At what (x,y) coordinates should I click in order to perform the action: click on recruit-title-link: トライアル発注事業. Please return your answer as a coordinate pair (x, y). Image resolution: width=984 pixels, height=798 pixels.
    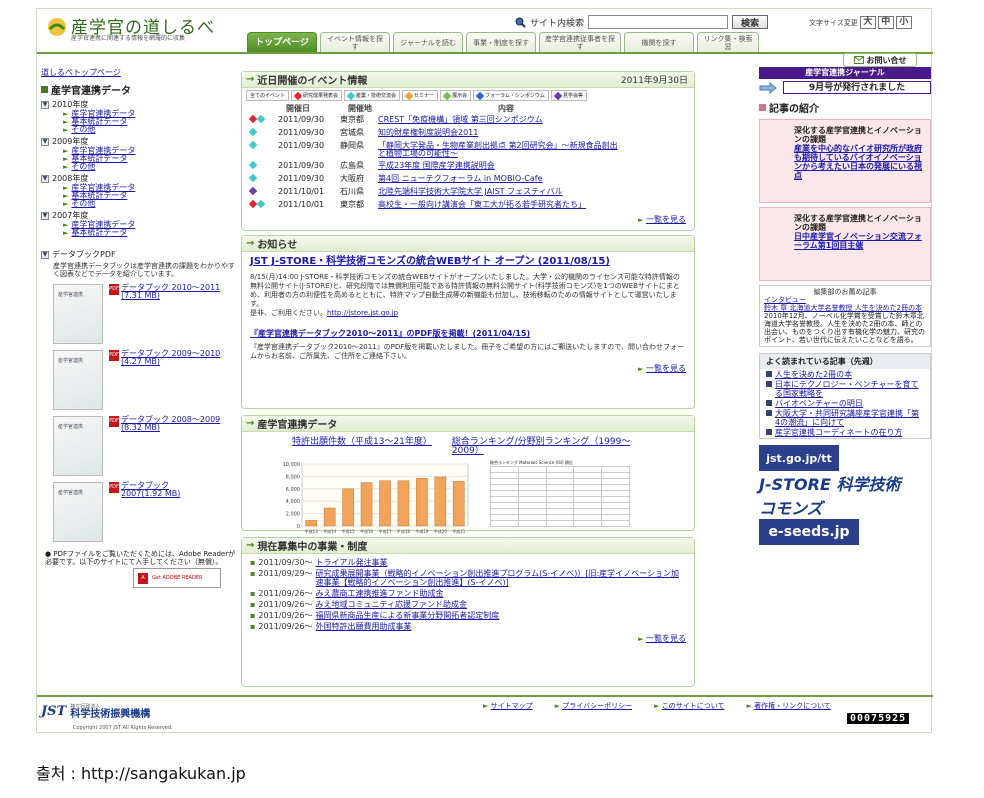
    Looking at the image, I should click on (352, 562).